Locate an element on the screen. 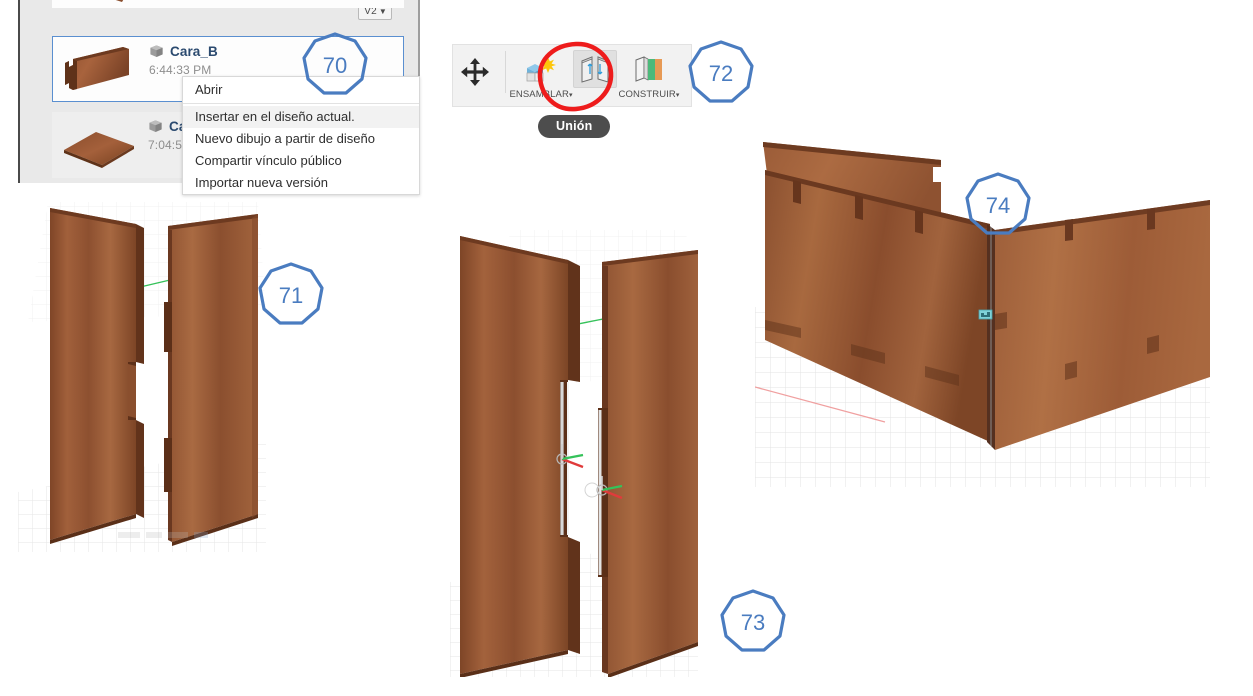  callout-badge-71: 71 is located at coordinates (291, 295).